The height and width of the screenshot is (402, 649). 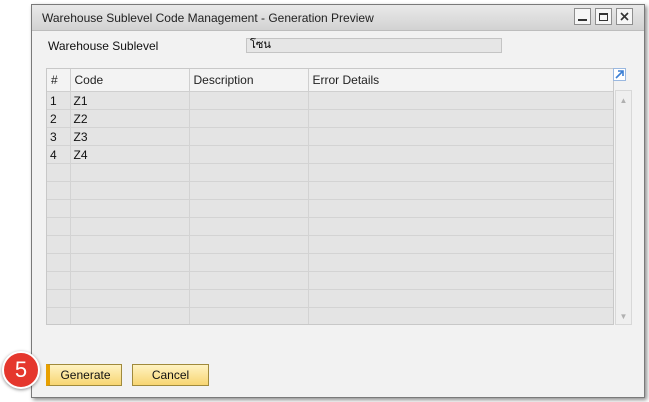 I want to click on close-icon, so click(x=624, y=16).